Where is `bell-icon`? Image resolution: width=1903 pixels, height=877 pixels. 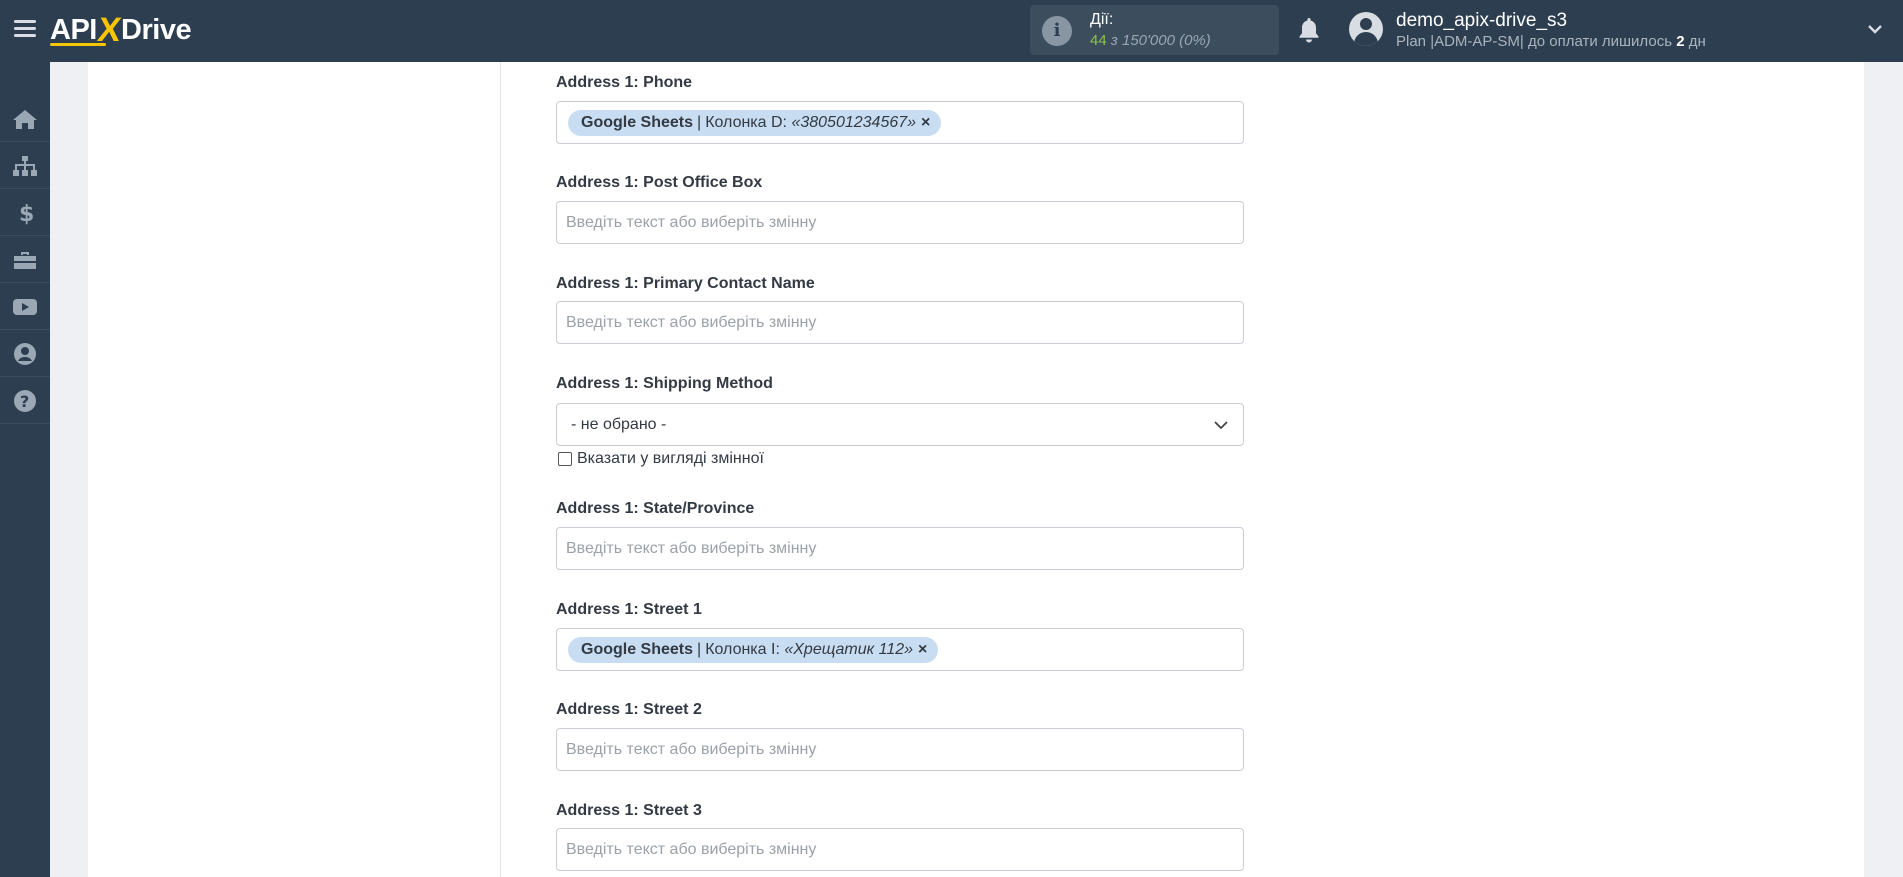 bell-icon is located at coordinates (1309, 30).